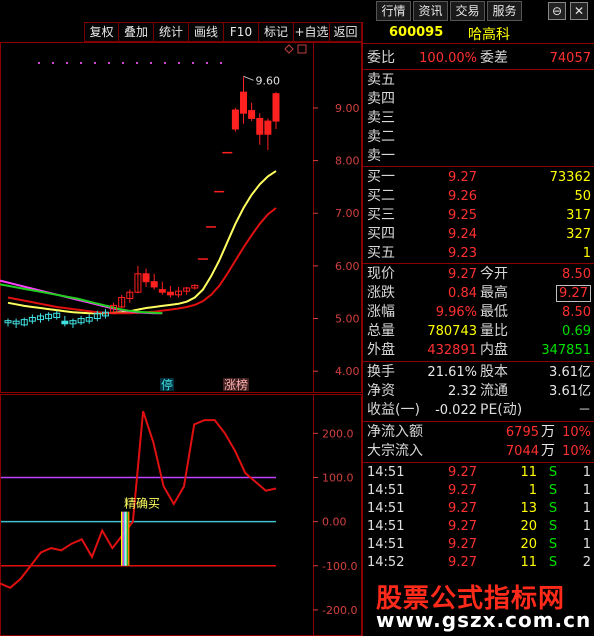 The height and width of the screenshot is (636, 594). Describe the element at coordinates (381, 137) in the screenshot. I see `sell-level-label: 卖二` at that location.